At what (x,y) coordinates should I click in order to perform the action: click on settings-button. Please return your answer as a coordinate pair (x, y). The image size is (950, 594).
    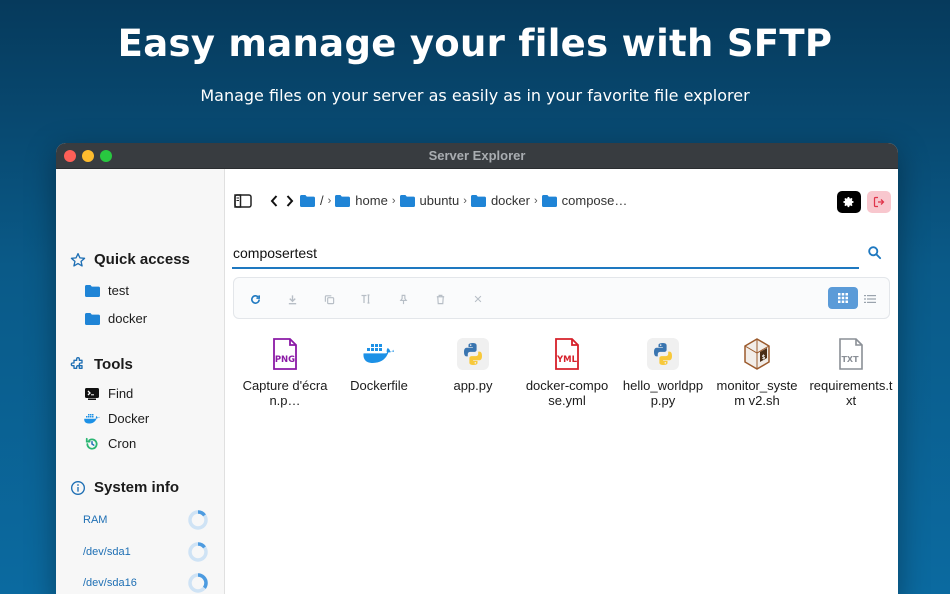
    Looking at the image, I should click on (849, 202).